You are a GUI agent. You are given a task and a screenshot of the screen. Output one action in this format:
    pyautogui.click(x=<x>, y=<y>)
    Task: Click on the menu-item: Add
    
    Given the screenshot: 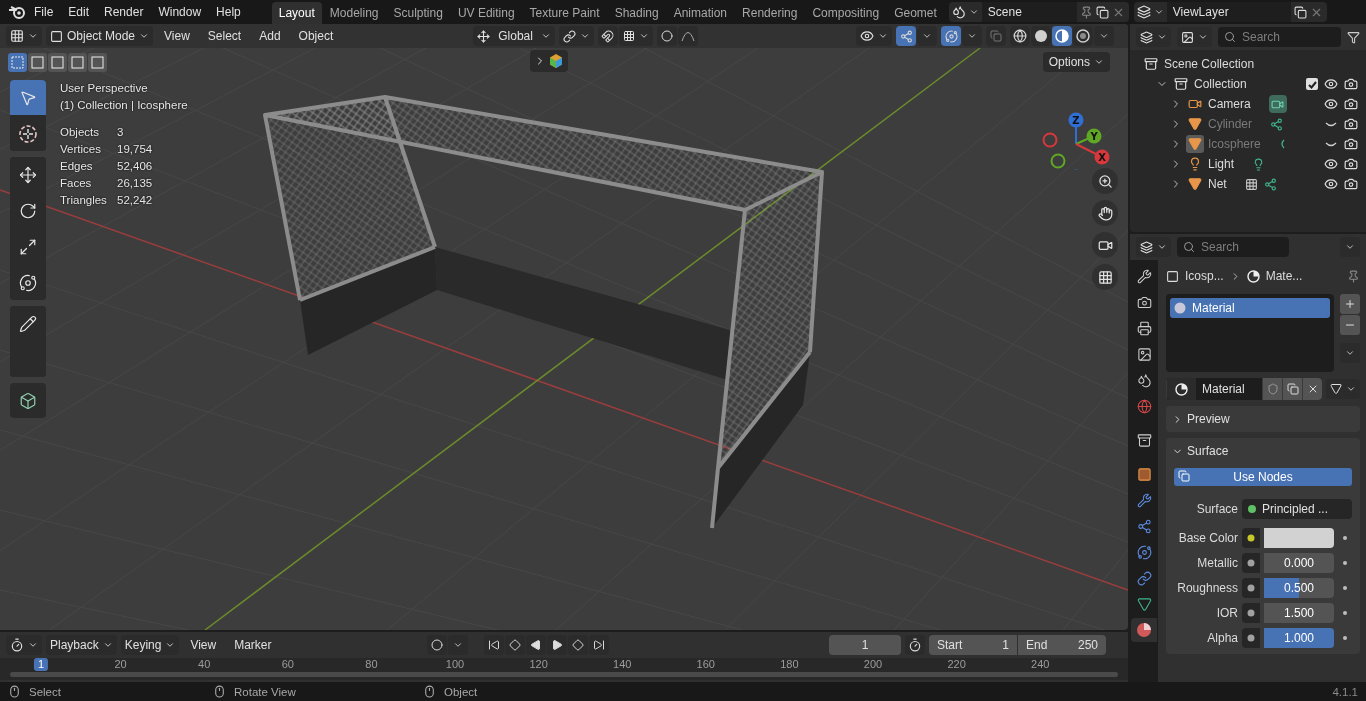 What is the action you would take?
    pyautogui.click(x=270, y=36)
    